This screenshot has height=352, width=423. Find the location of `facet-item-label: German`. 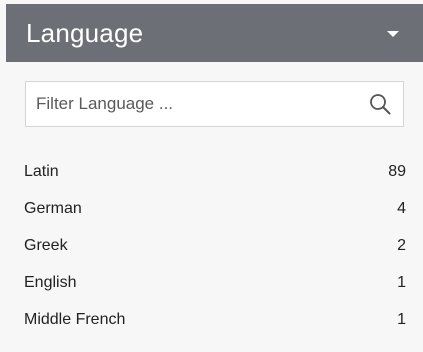

facet-item-label: German is located at coordinates (53, 208).